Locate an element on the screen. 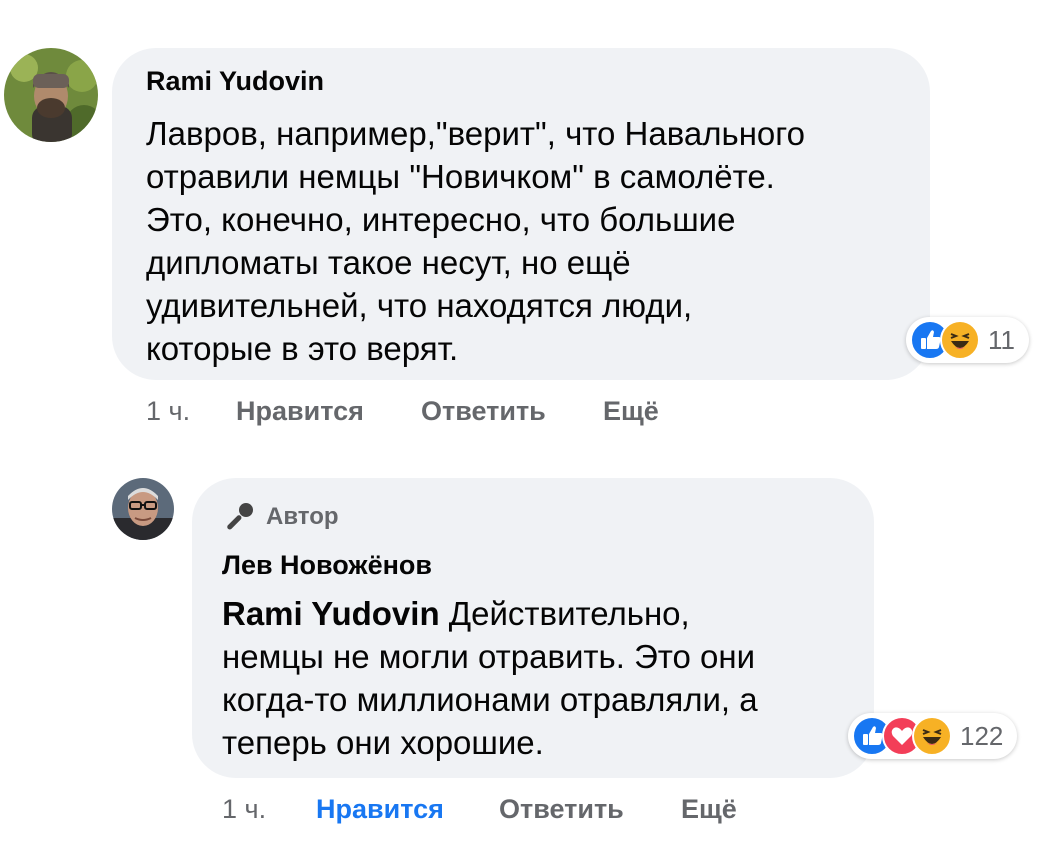 This screenshot has width=1044, height=859. reaction-count: 11 is located at coordinates (1001, 339).